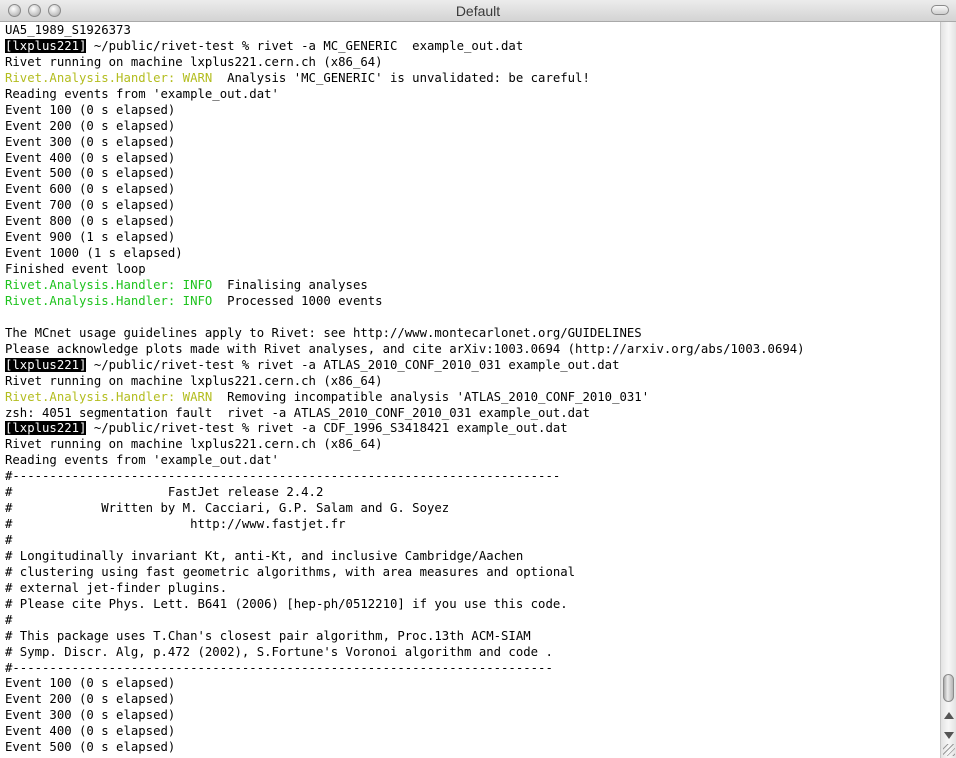 The height and width of the screenshot is (758, 956). What do you see at coordinates (68, 30) in the screenshot?
I see `terminal-text: UA5_1989_S1926373` at bounding box center [68, 30].